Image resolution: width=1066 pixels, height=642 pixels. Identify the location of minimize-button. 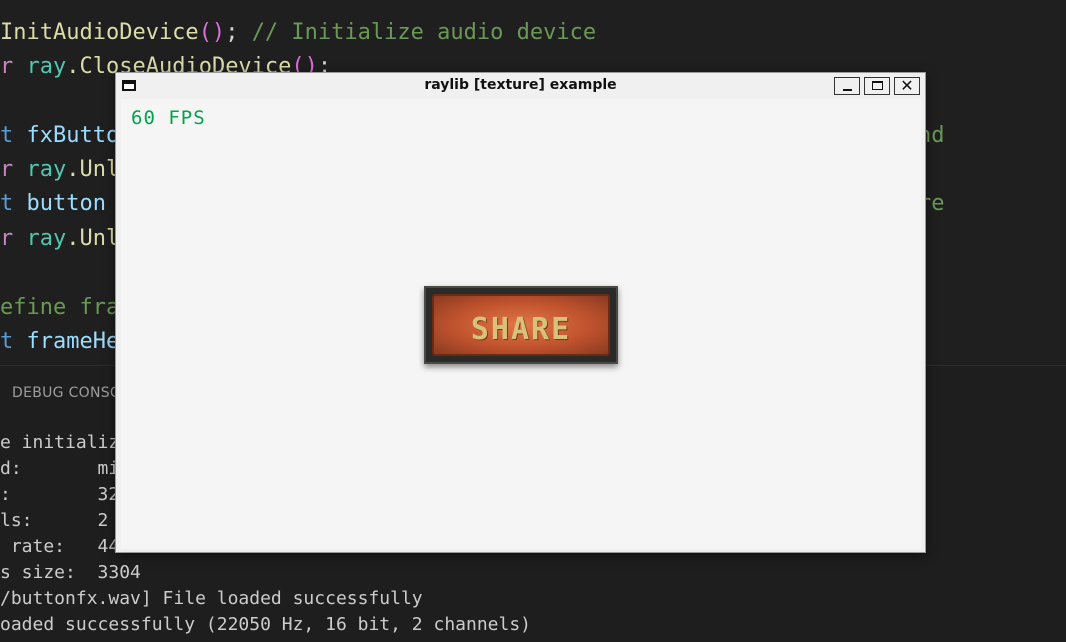
(847, 86).